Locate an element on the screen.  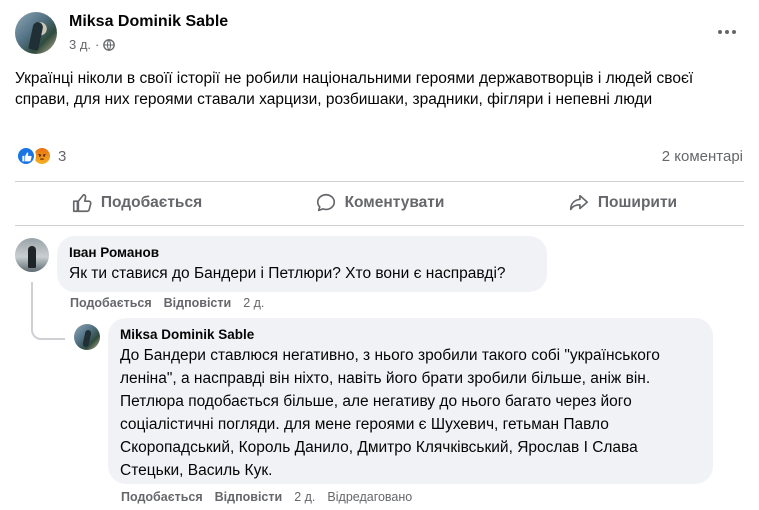
comment-button: Коментувати is located at coordinates (379, 203).